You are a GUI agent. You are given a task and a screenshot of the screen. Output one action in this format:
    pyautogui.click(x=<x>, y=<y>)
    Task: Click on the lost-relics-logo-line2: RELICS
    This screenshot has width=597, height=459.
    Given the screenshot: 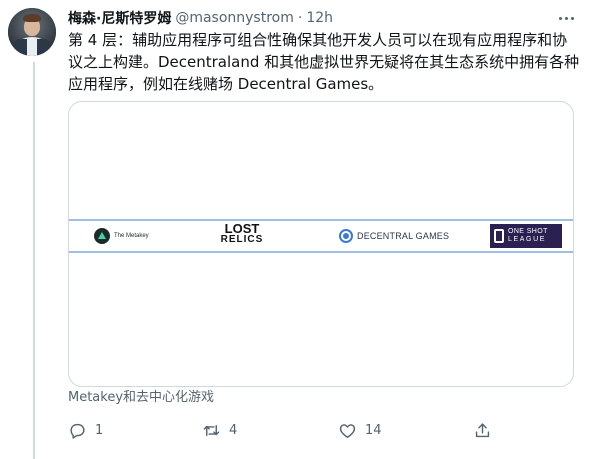 What is the action you would take?
    pyautogui.click(x=242, y=239)
    